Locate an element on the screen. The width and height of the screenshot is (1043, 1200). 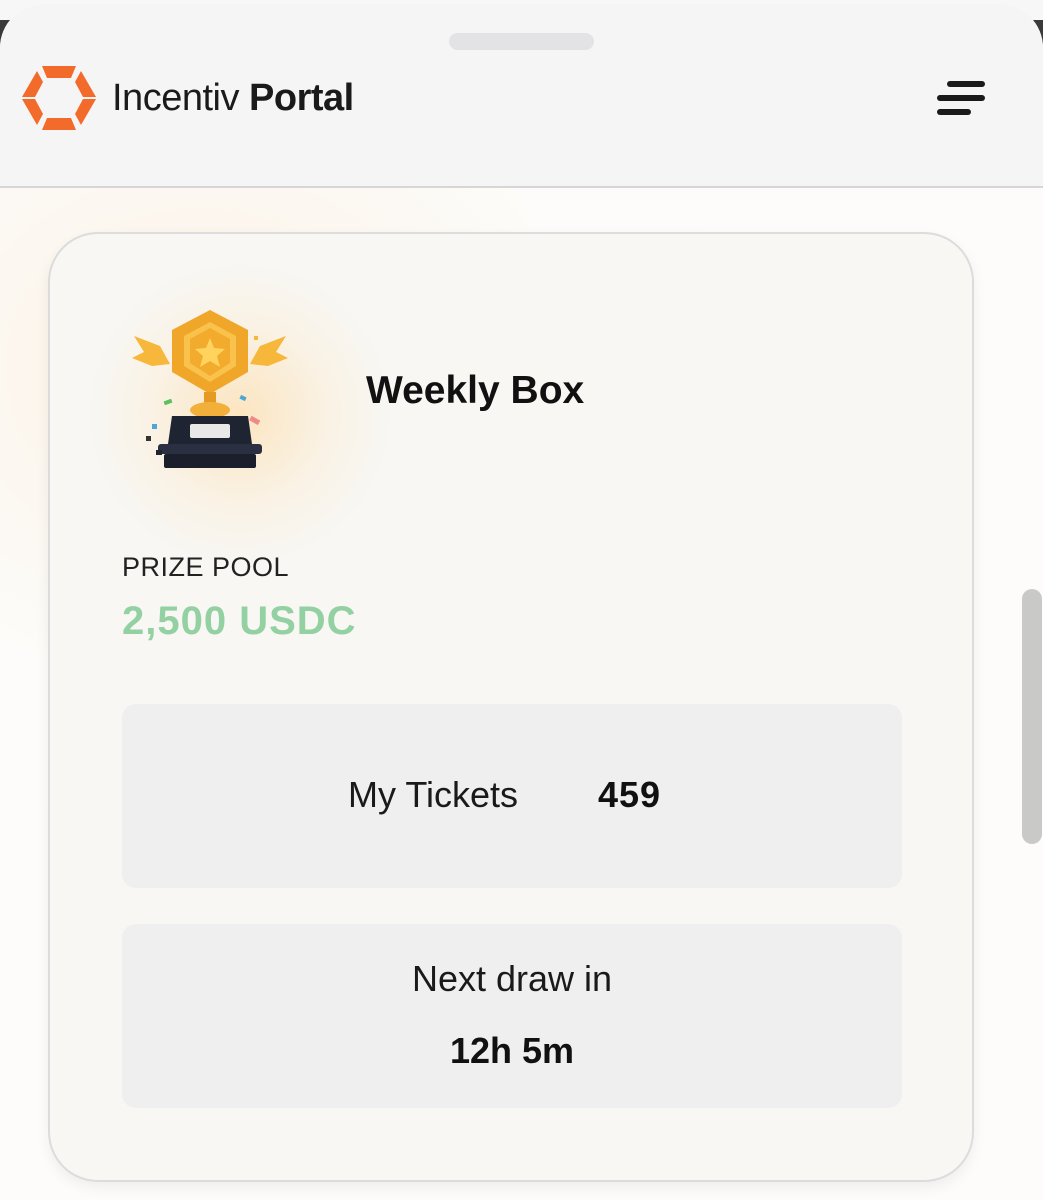
my-tickets-panel: My Tickets 459 is located at coordinates (512, 796).